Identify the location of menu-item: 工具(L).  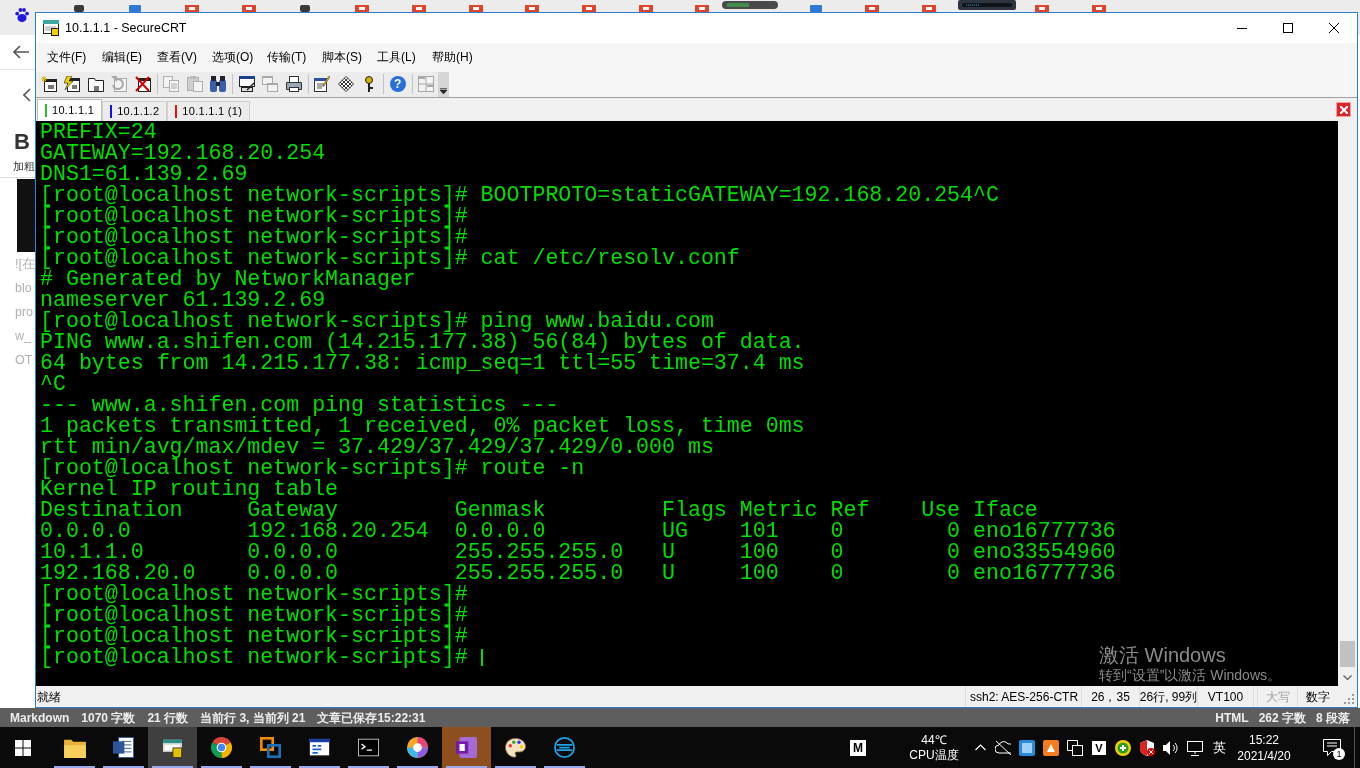
(397, 57).